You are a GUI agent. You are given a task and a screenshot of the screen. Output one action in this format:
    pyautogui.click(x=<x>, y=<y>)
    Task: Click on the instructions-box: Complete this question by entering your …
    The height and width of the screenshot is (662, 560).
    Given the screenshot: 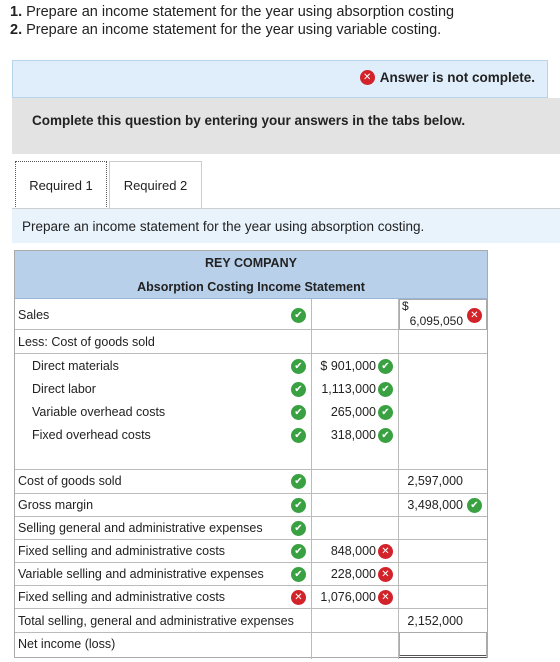 What is the action you would take?
    pyautogui.click(x=286, y=126)
    